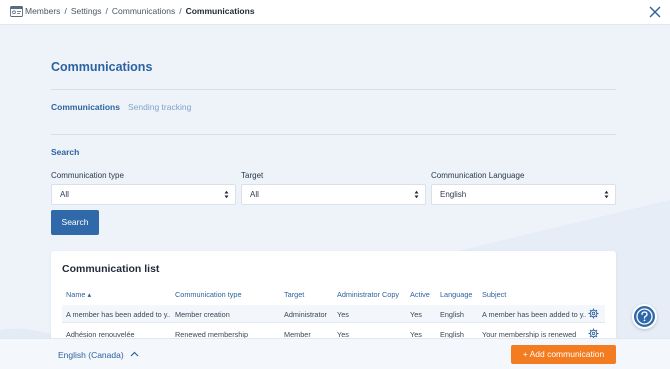  Describe the element at coordinates (87, 175) in the screenshot. I see `communication-type-label: Communication type` at that location.